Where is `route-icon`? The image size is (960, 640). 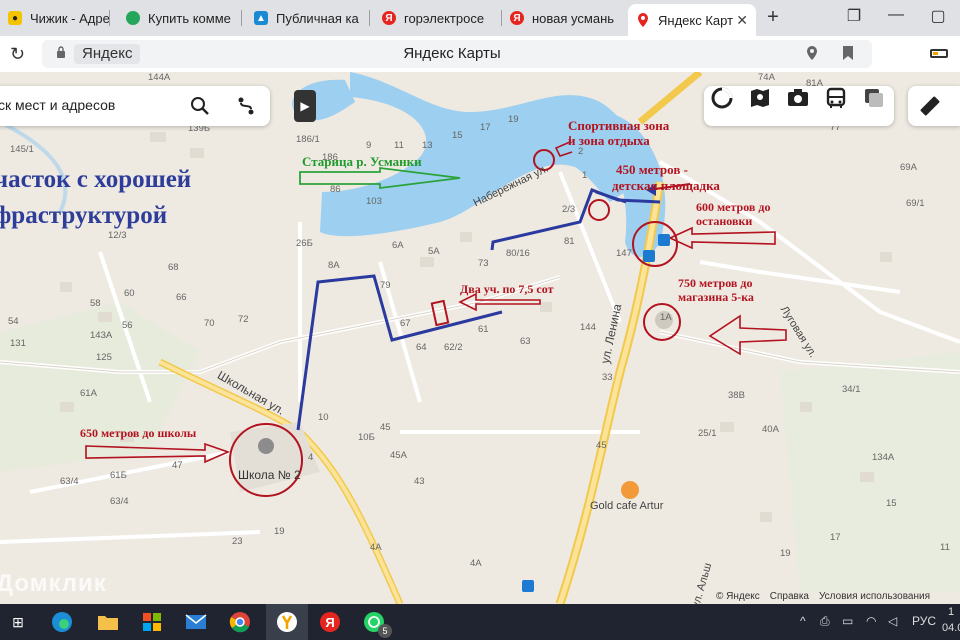
route-icon is located at coordinates (246, 106).